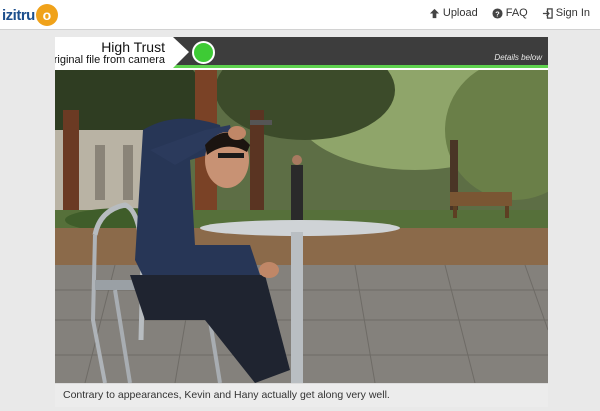 This screenshot has height=411, width=600. I want to click on details-link: Details below, so click(518, 57).